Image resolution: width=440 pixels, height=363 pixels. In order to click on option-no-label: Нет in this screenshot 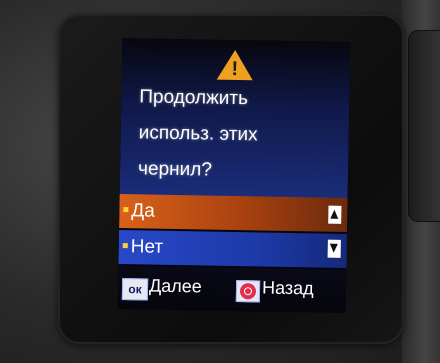, I will do `click(147, 247)`.